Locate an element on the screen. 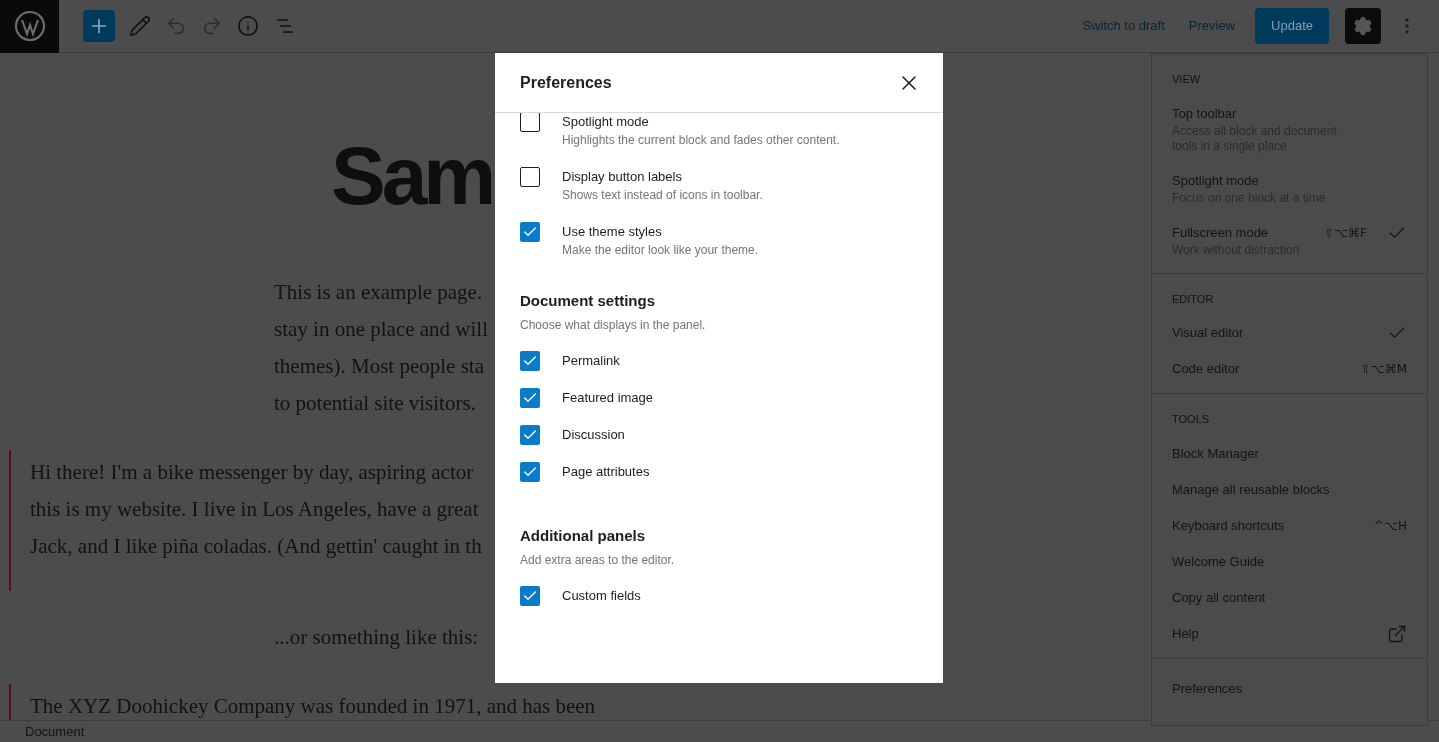  logo-tile is located at coordinates (29, 26).